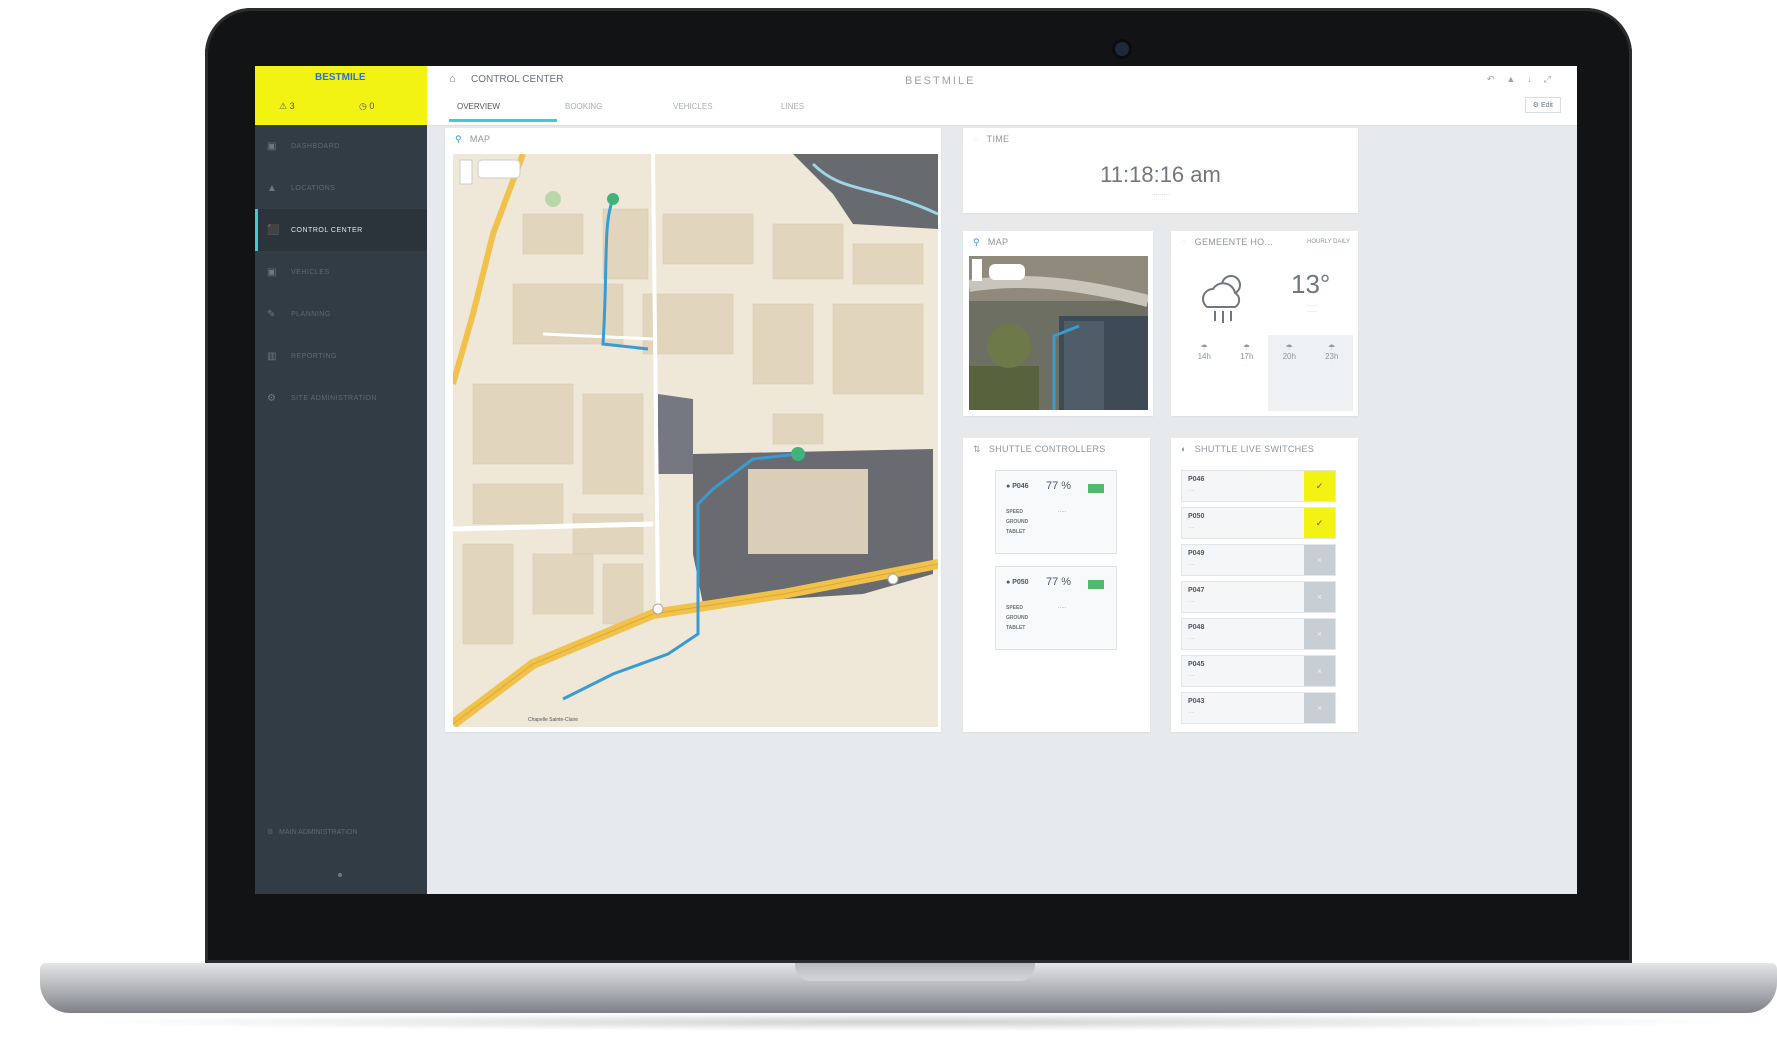 Image resolution: width=1777 pixels, height=1060 pixels. I want to click on row-label: TABLET, so click(1016, 532).